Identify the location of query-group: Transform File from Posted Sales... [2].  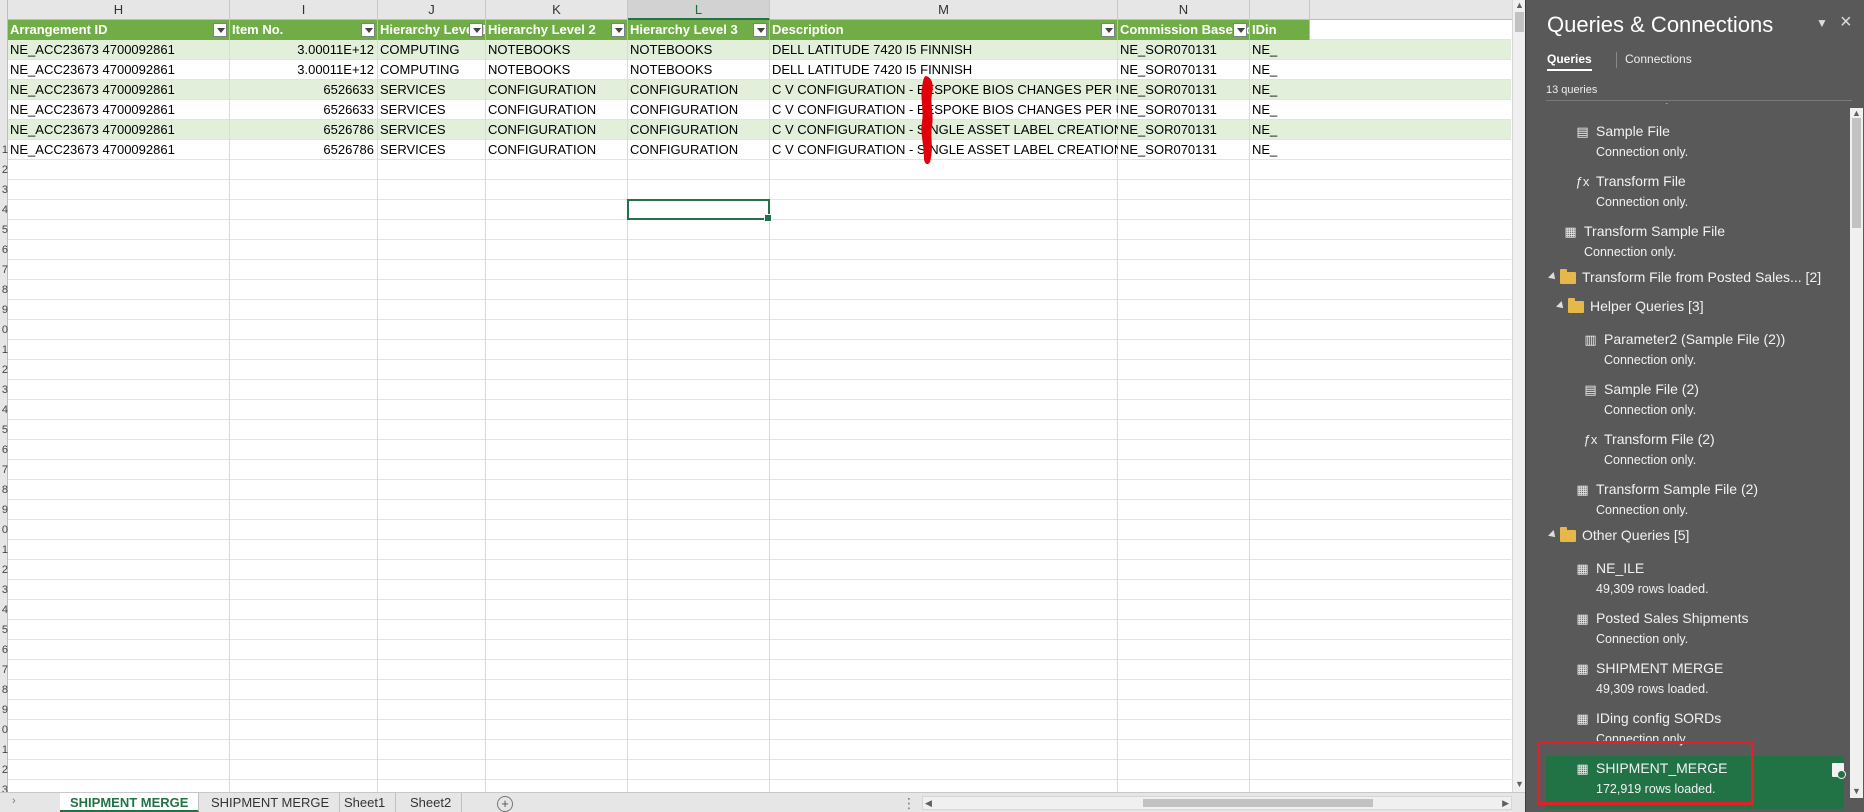
(1695, 283).